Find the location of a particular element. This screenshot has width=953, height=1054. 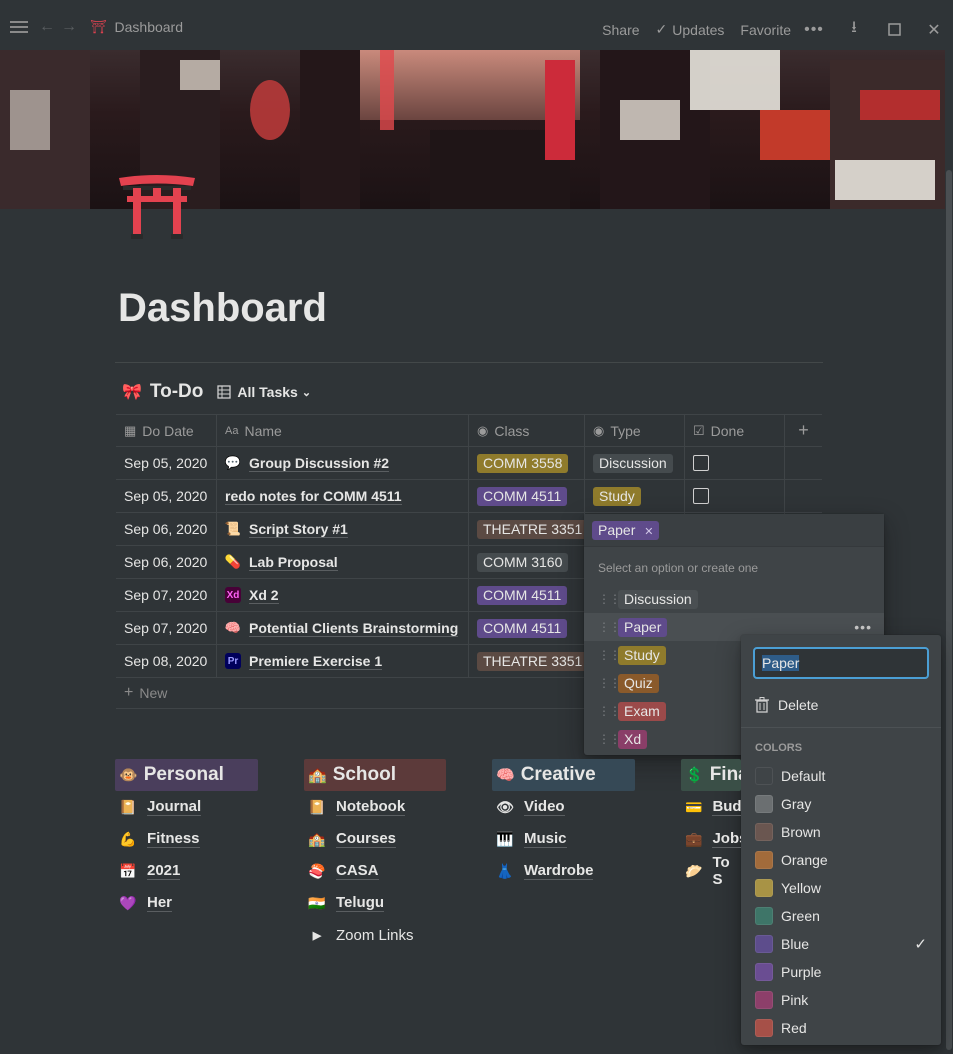

color-option: Brown is located at coordinates (841, 832).